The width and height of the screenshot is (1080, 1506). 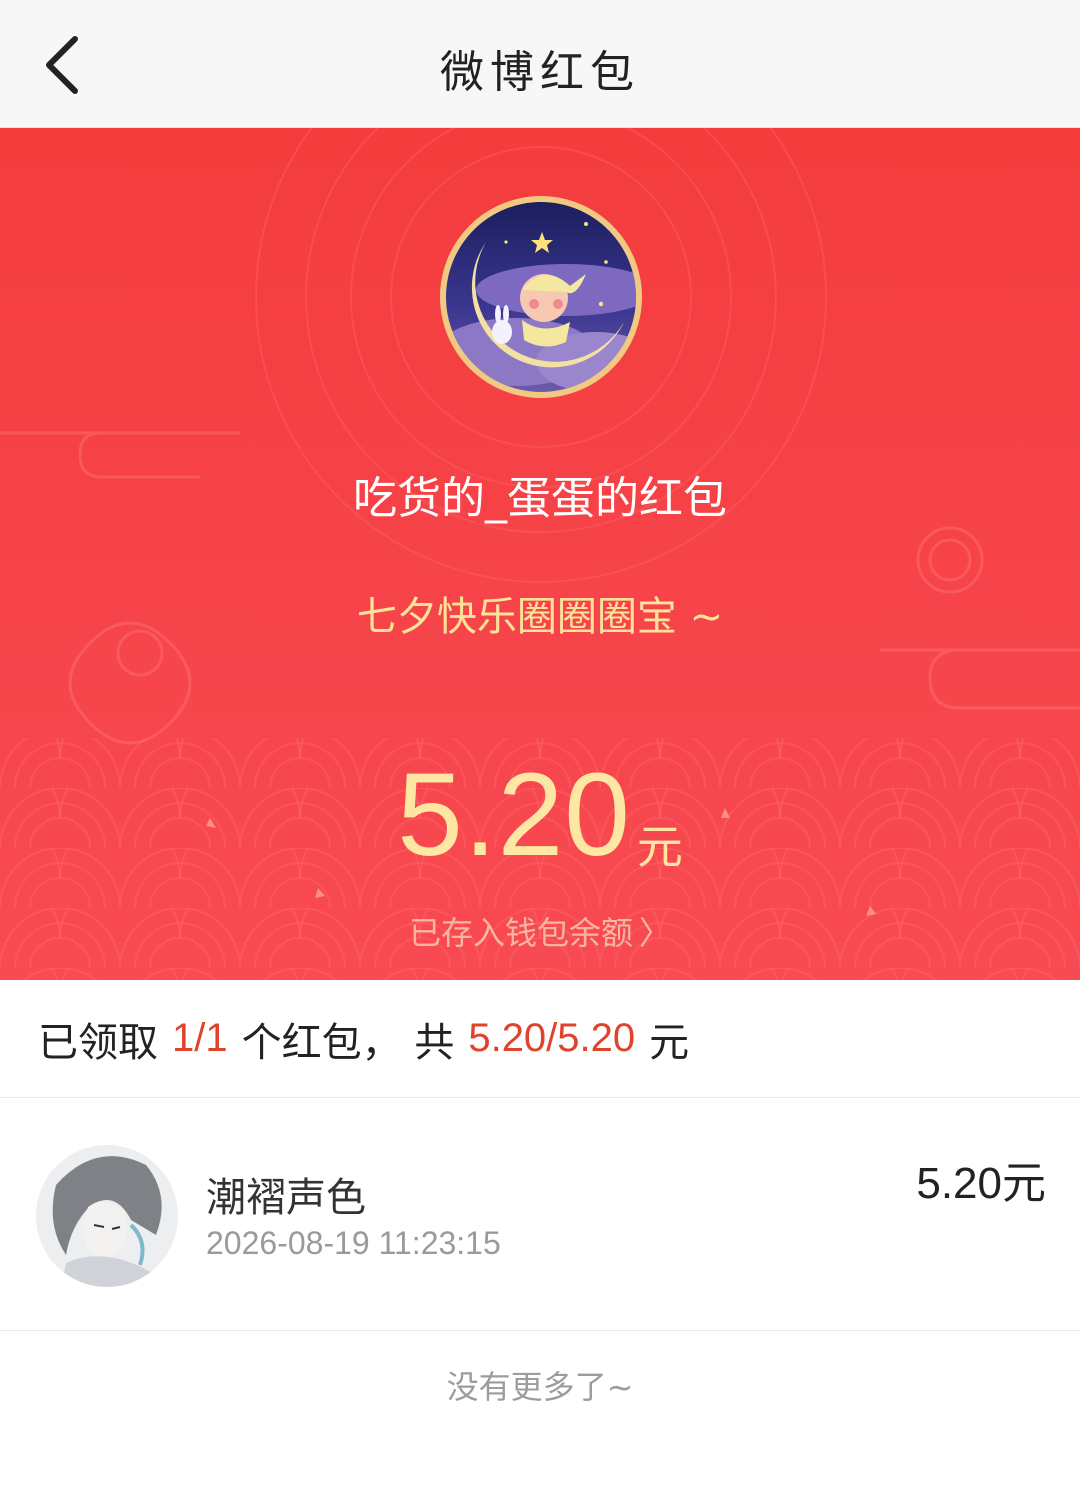 What do you see at coordinates (98, 1042) in the screenshot?
I see `summary-prefix: 已领取` at bounding box center [98, 1042].